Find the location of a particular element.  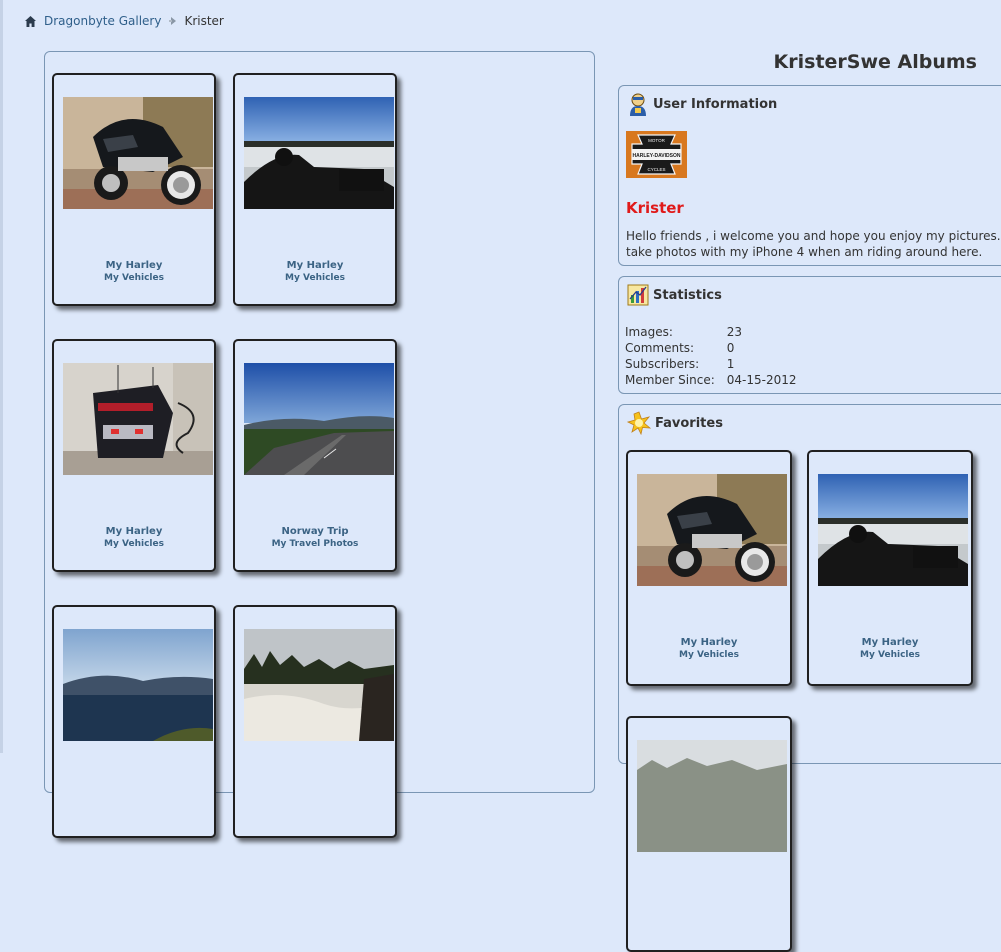

statistics-title: Statistics is located at coordinates (687, 295).